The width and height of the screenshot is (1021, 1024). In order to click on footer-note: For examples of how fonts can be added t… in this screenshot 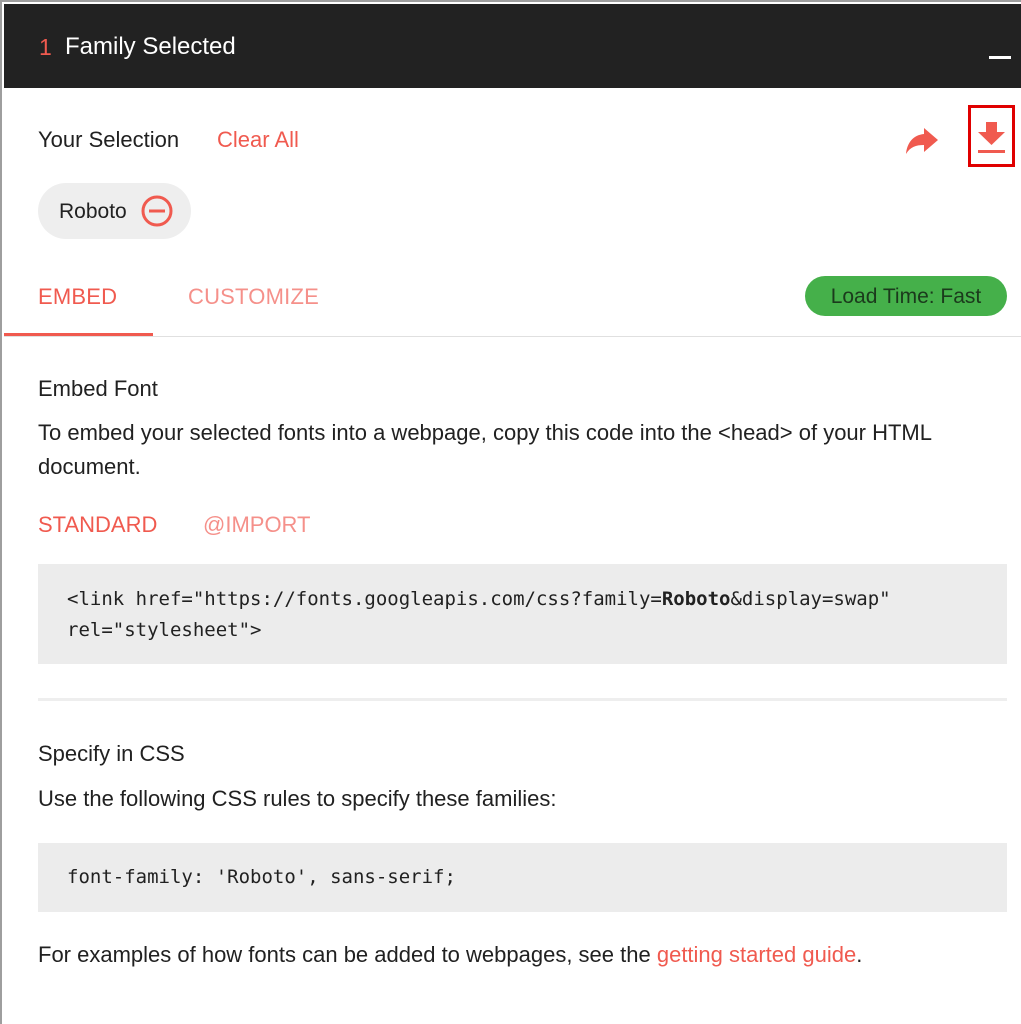, I will do `click(450, 954)`.